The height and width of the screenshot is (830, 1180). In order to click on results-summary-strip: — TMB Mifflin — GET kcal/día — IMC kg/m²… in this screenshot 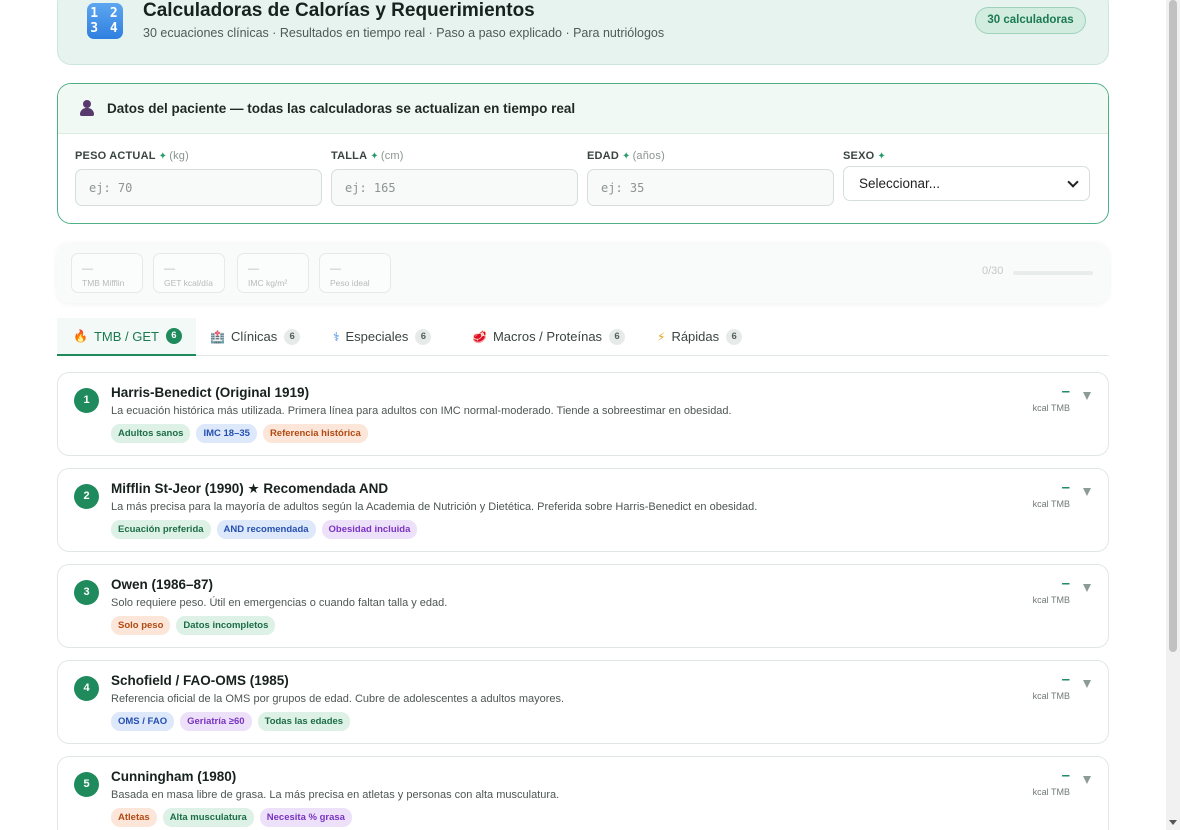, I will do `click(583, 273)`.